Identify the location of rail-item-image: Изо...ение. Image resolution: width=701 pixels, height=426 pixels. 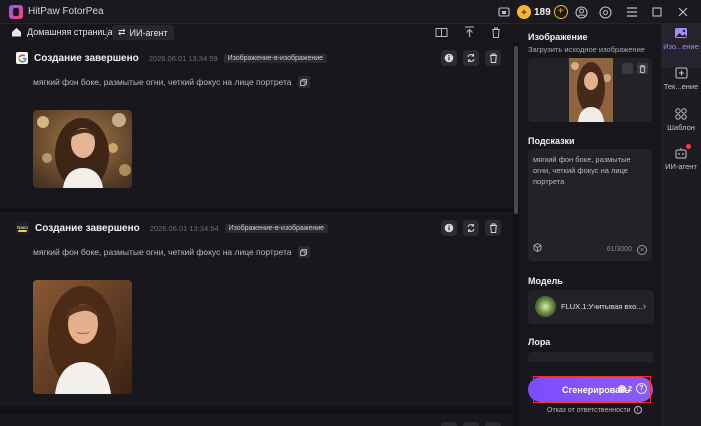
(681, 39).